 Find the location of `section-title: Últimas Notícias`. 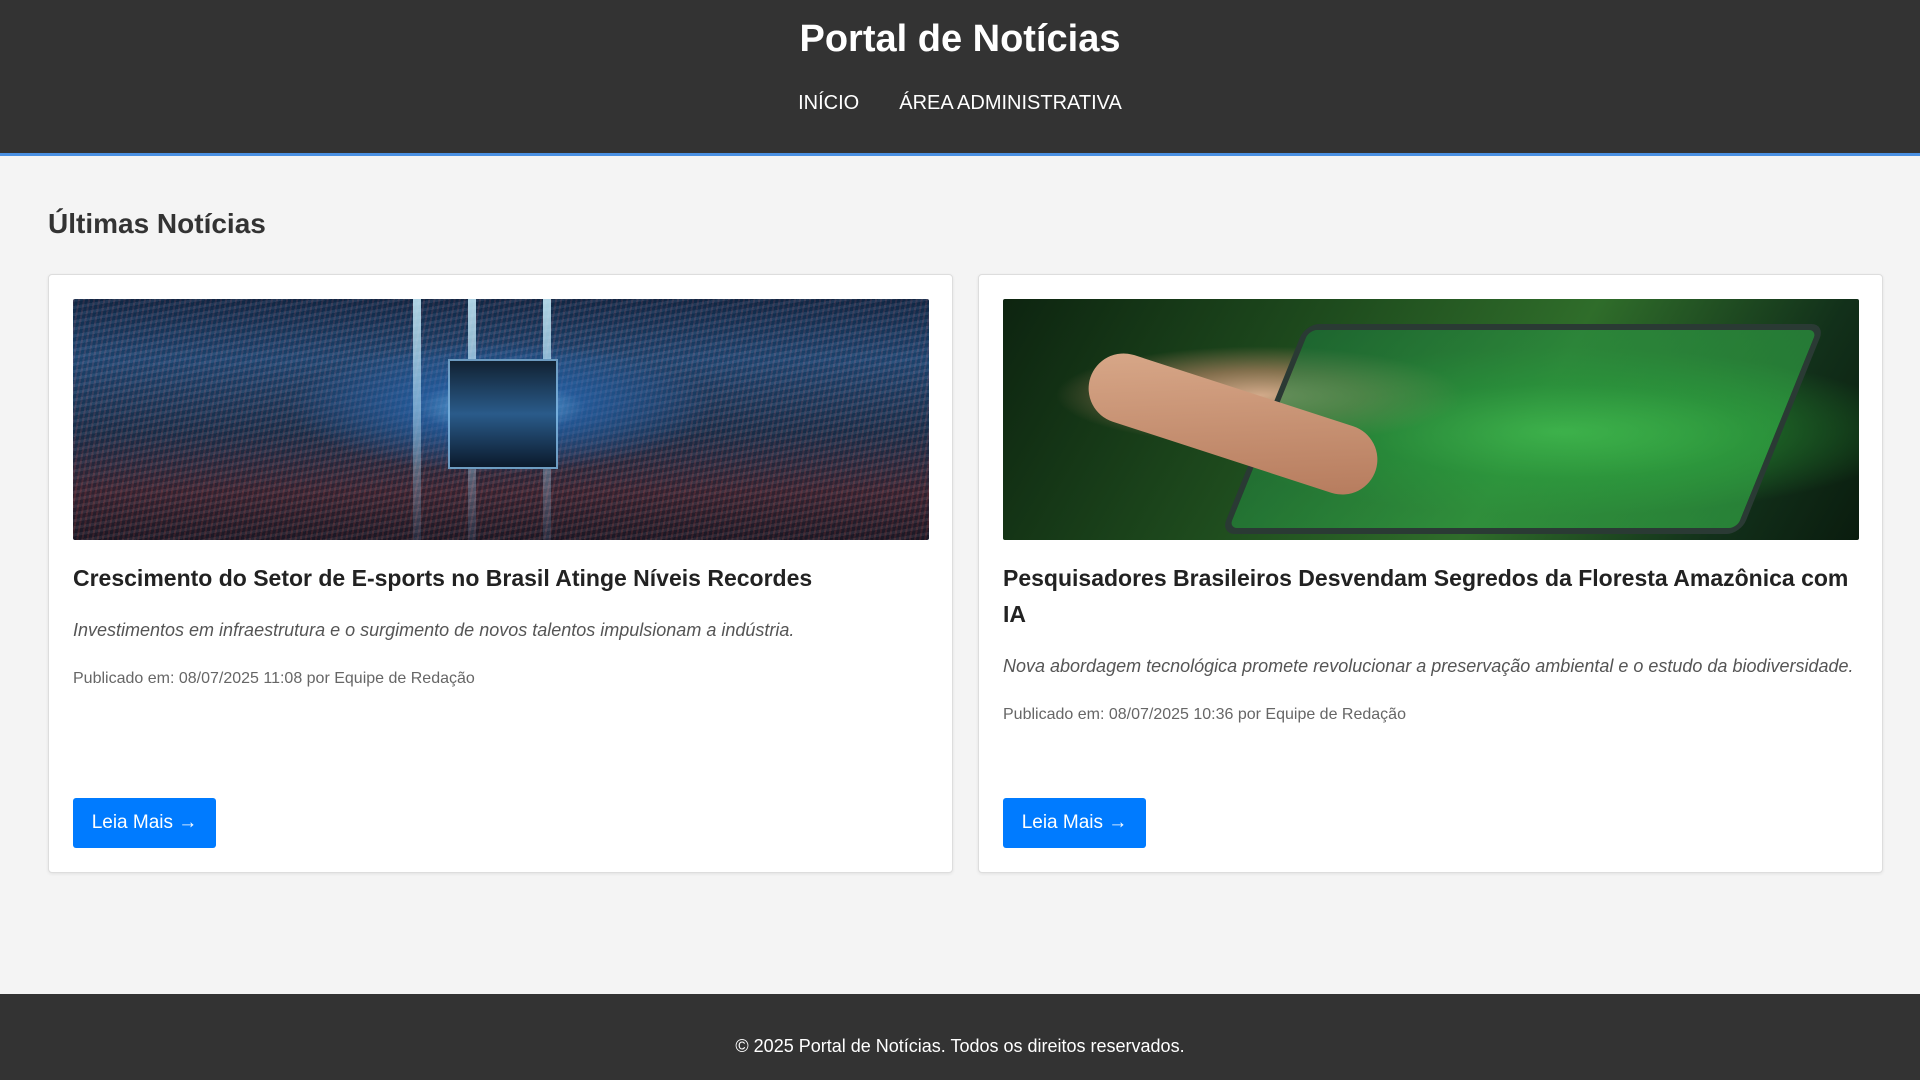

section-title: Últimas Notícias is located at coordinates (157, 223).